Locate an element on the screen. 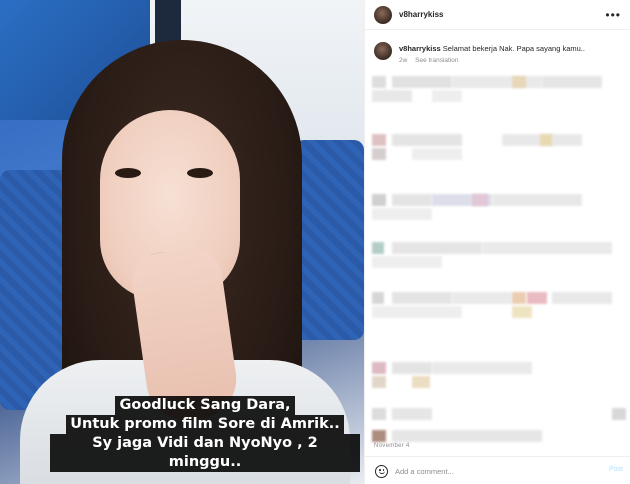  post-header: v8harrykiss ••• is located at coordinates (497, 15).